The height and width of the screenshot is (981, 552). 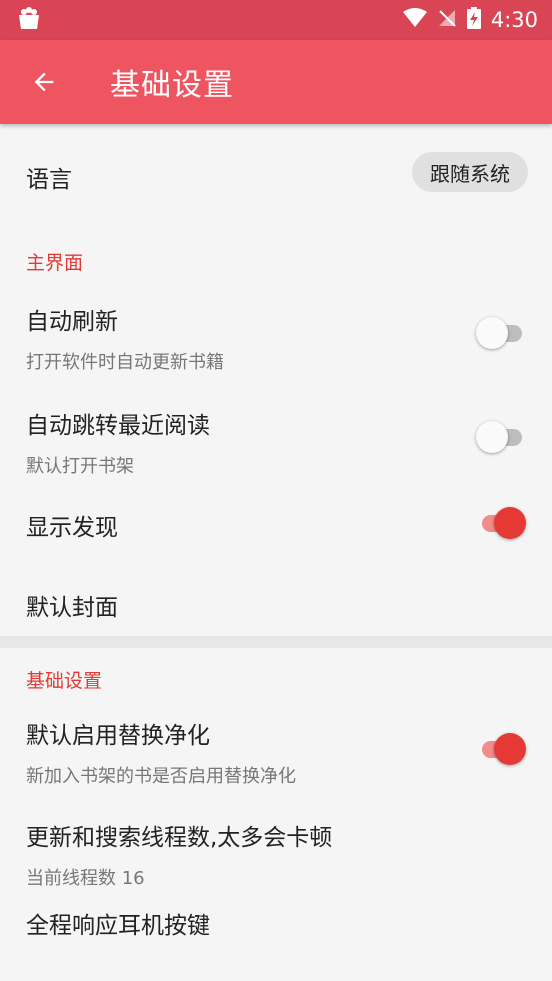 What do you see at coordinates (276, 20) in the screenshot?
I see `status-bar: 4:30` at bounding box center [276, 20].